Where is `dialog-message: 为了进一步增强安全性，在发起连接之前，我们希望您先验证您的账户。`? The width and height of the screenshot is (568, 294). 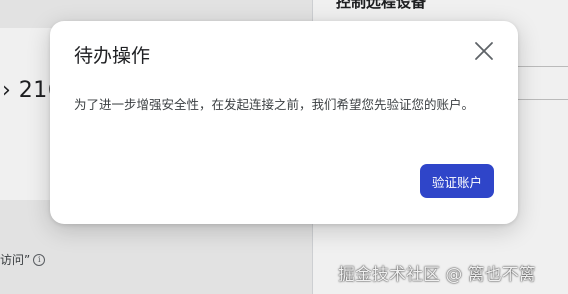 dialog-message: 为了进一步增强安全性，在发起连接之前，我们希望您先验证您的账户。 is located at coordinates (274, 104).